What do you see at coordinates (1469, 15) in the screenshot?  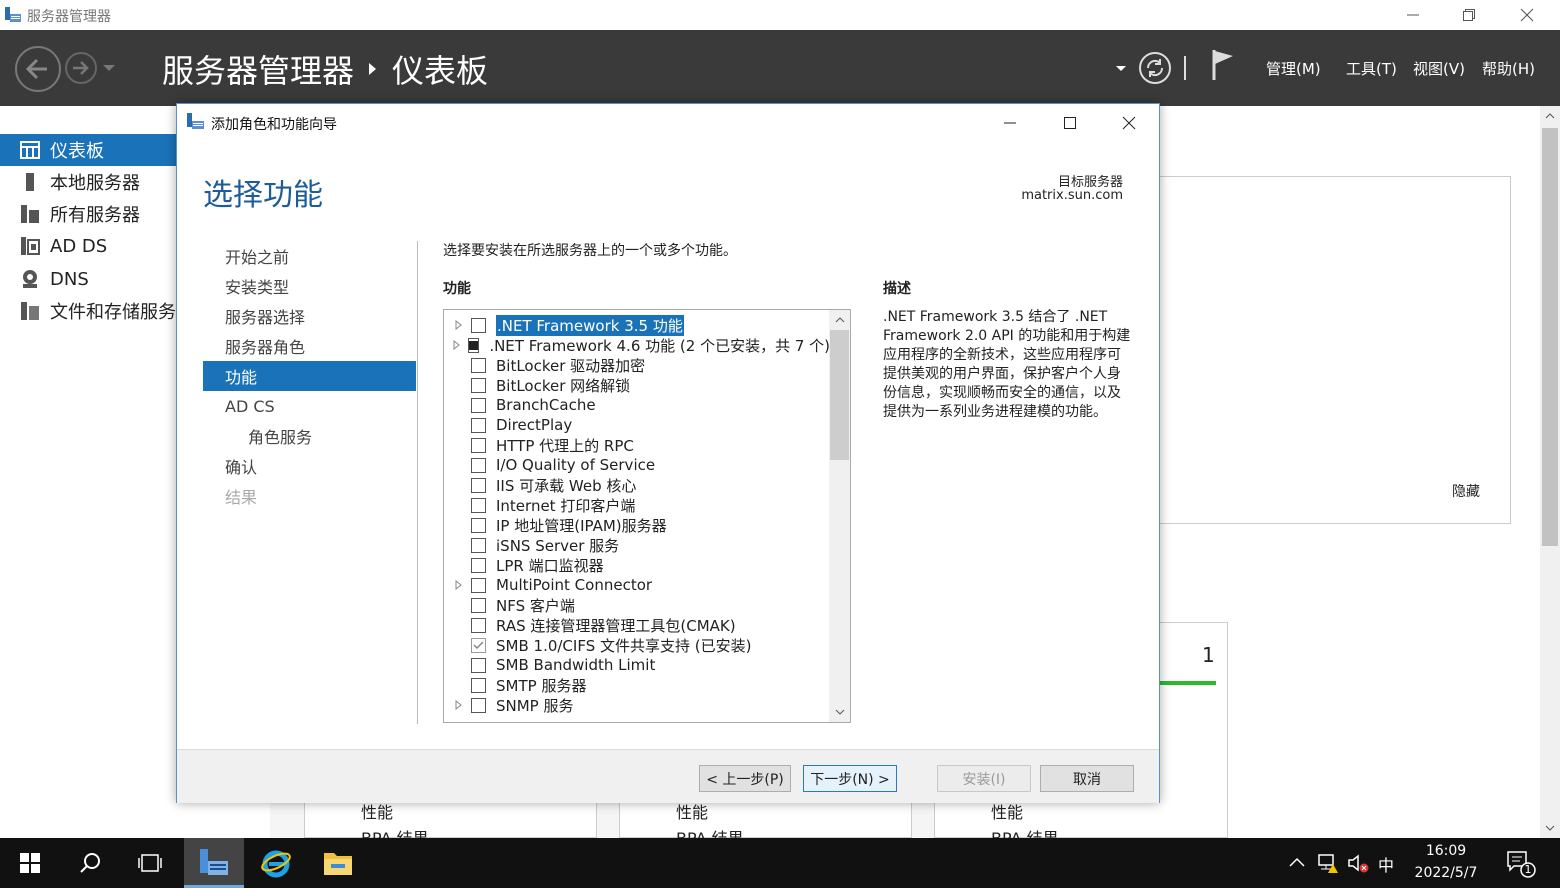 I see `restore-button` at bounding box center [1469, 15].